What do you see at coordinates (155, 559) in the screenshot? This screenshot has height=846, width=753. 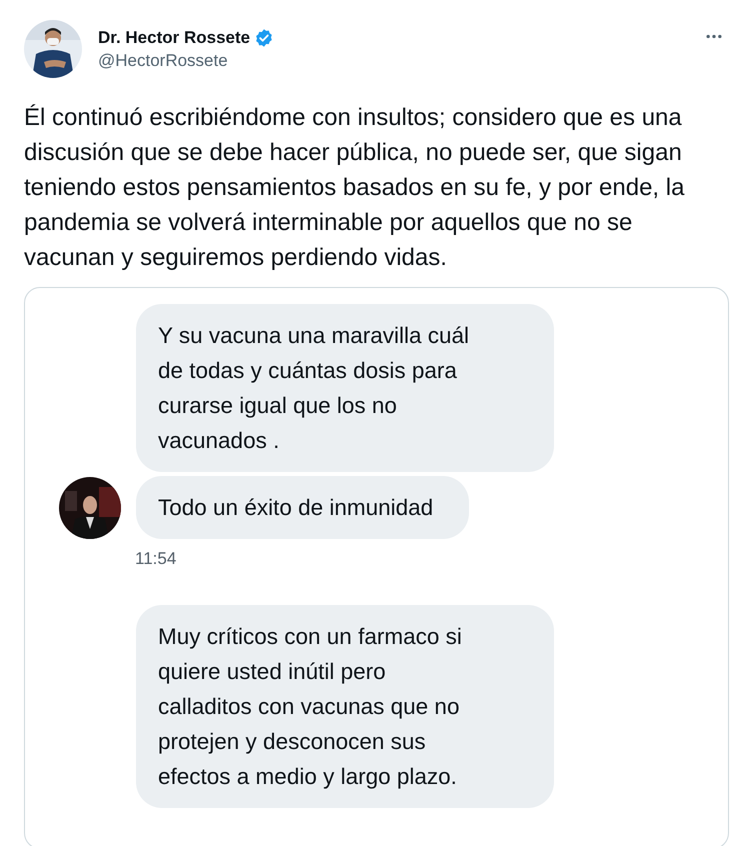 I see `message-time: 11:54` at bounding box center [155, 559].